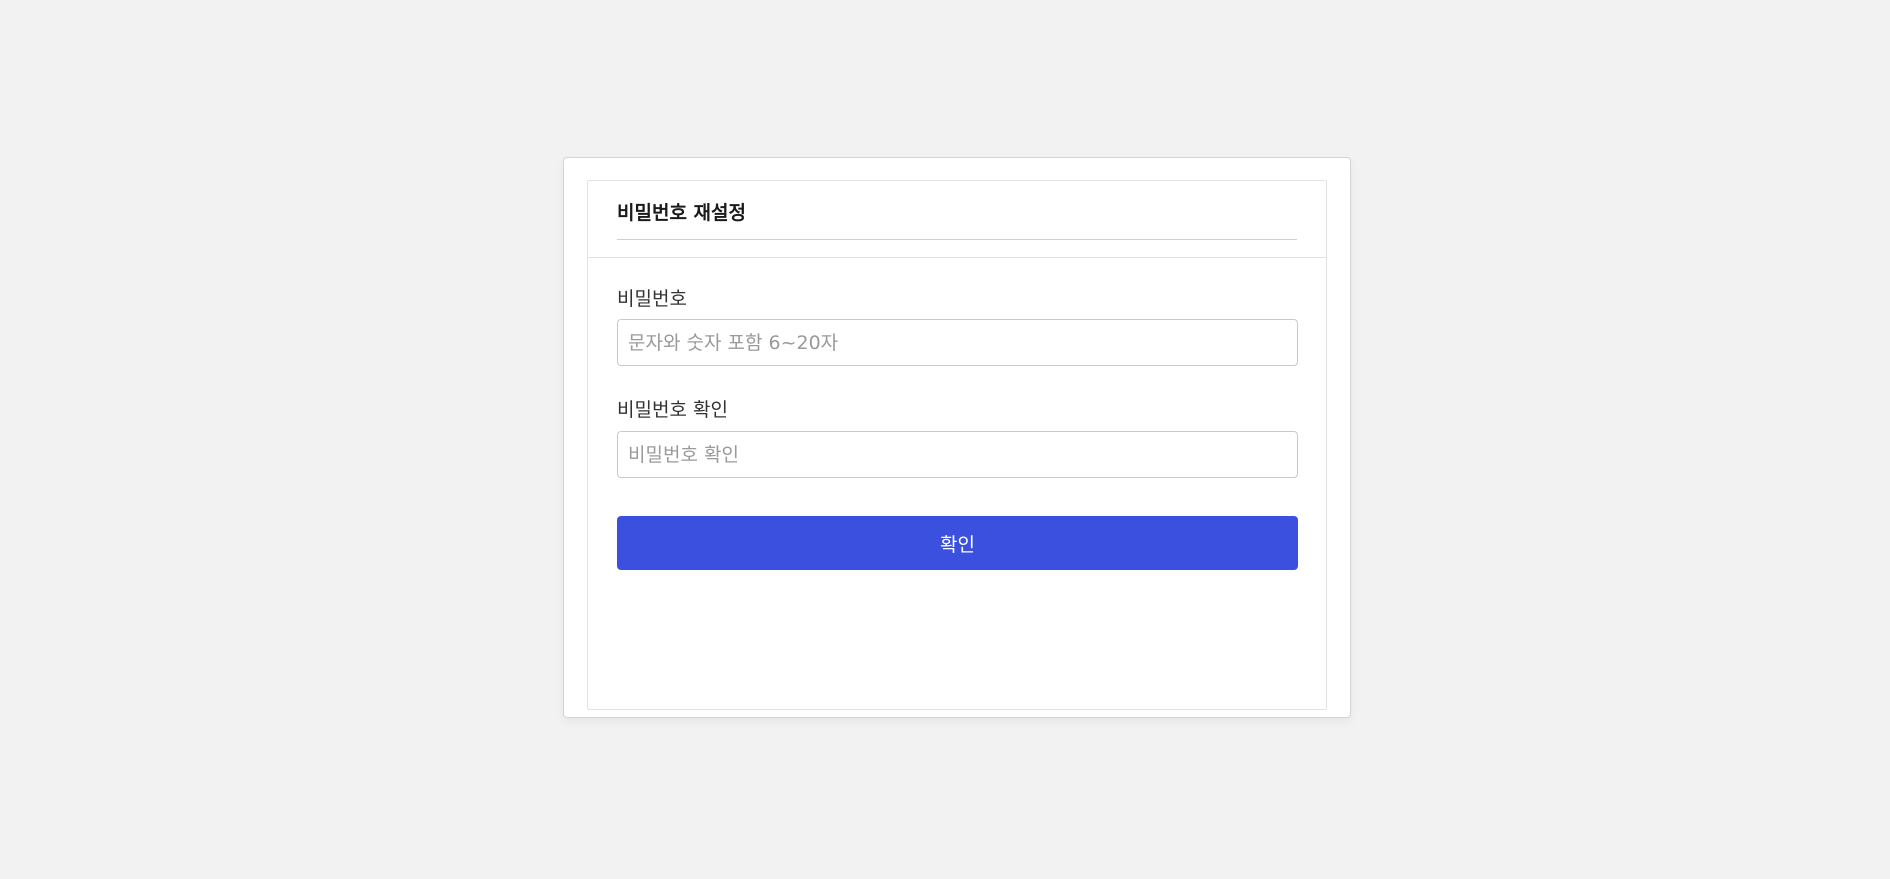  What do you see at coordinates (957, 219) in the screenshot?
I see `panel-header: 비밀번호 재설정` at bounding box center [957, 219].